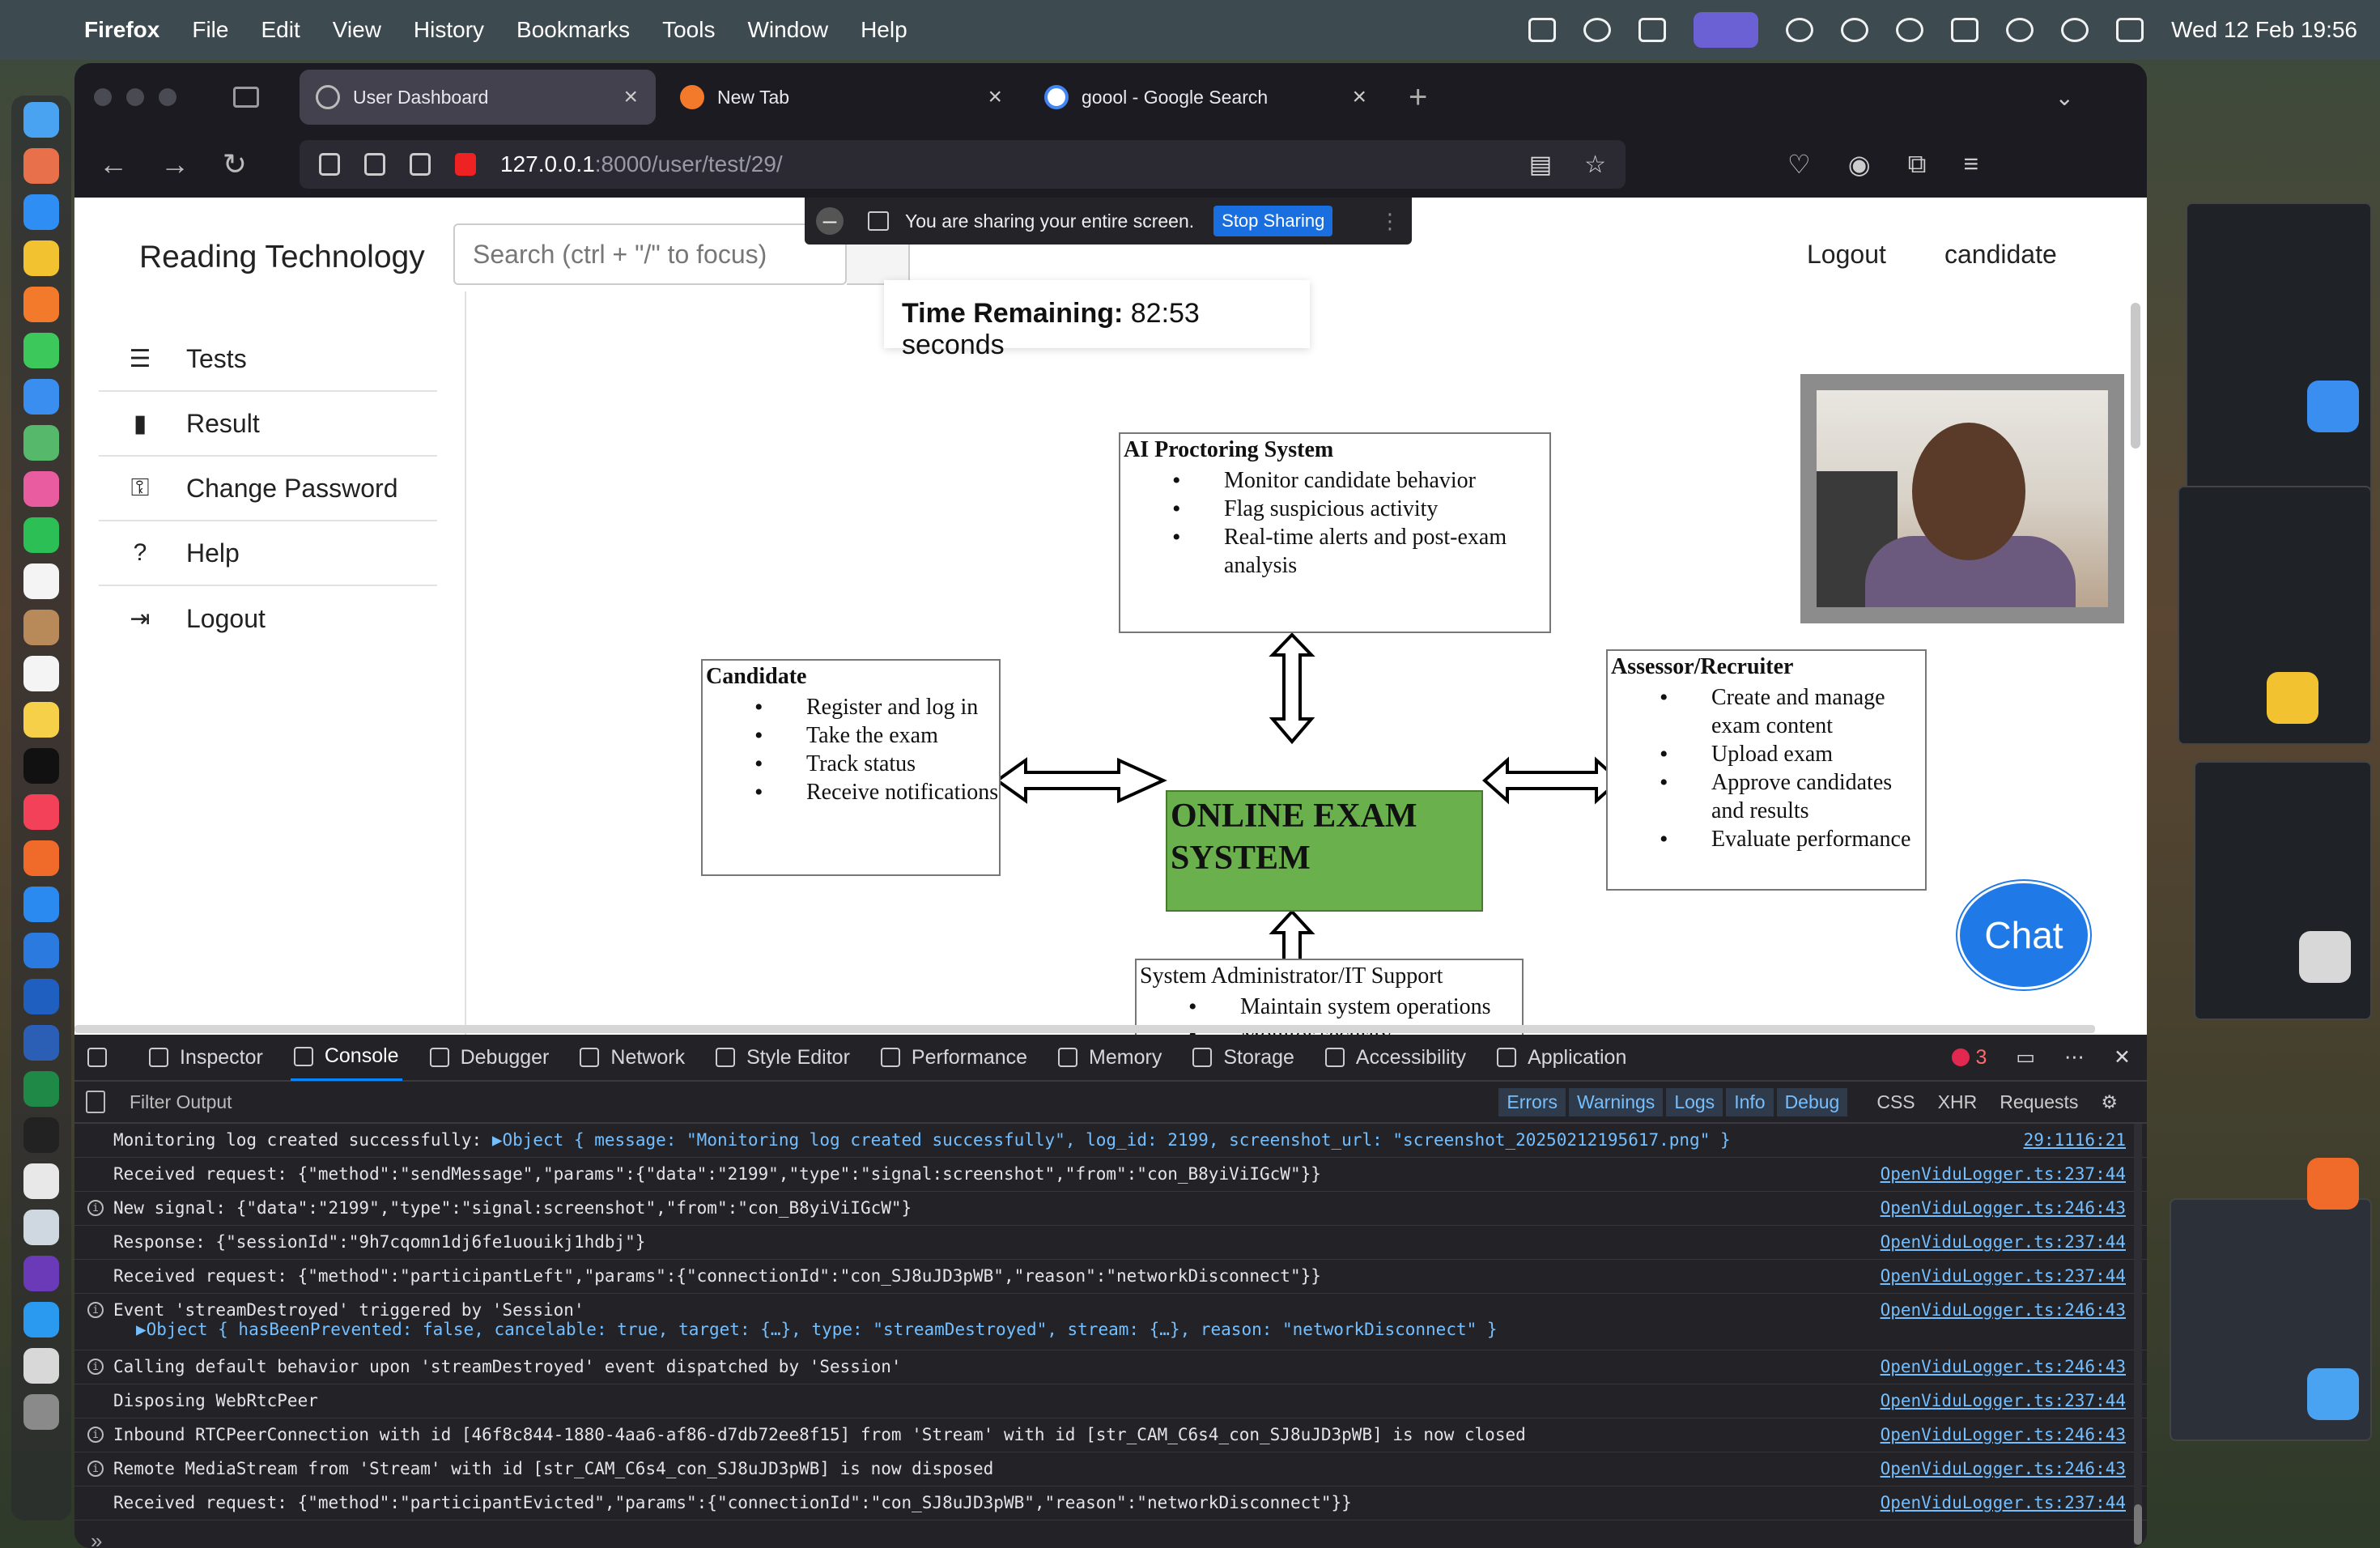 This screenshot has height=1548, width=2380. Describe the element at coordinates (41, 1135) in the screenshot. I see `terminal-icon` at that location.